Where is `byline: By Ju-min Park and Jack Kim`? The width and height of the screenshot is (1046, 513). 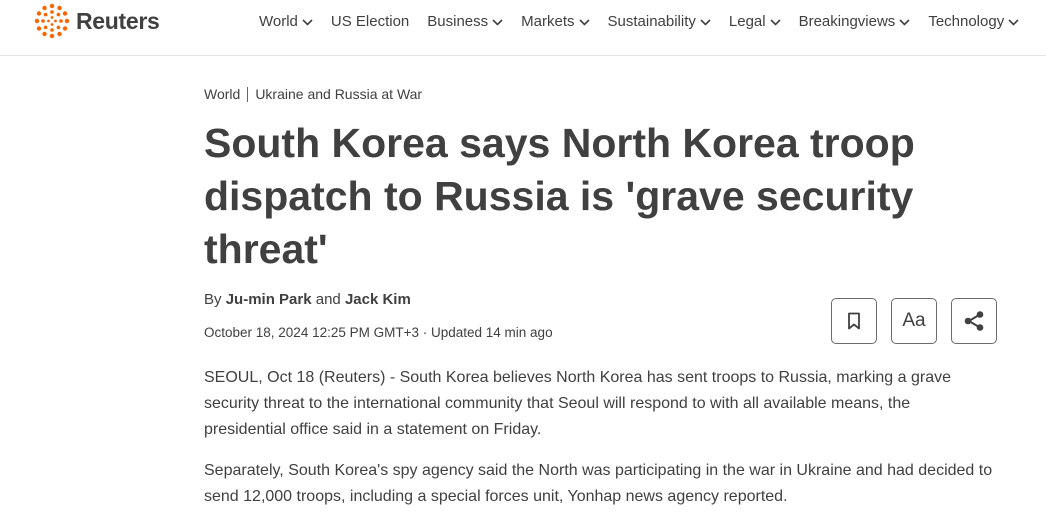 byline: By Ju-min Park and Jack Kim is located at coordinates (307, 299).